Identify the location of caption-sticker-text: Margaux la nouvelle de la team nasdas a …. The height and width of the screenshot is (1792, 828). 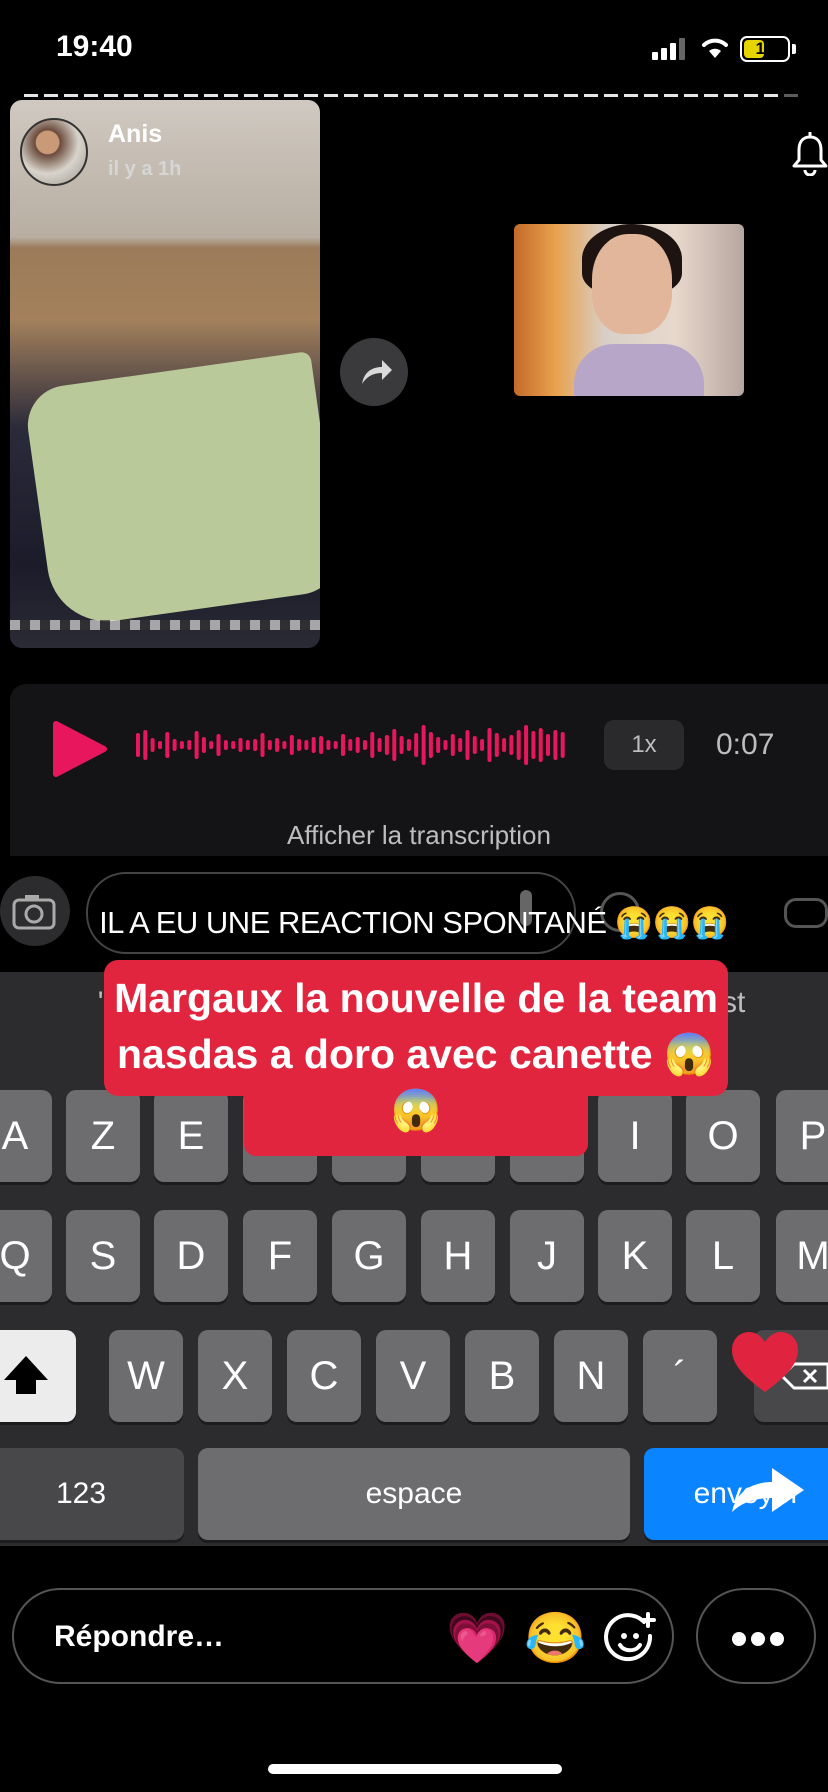
(416, 1054).